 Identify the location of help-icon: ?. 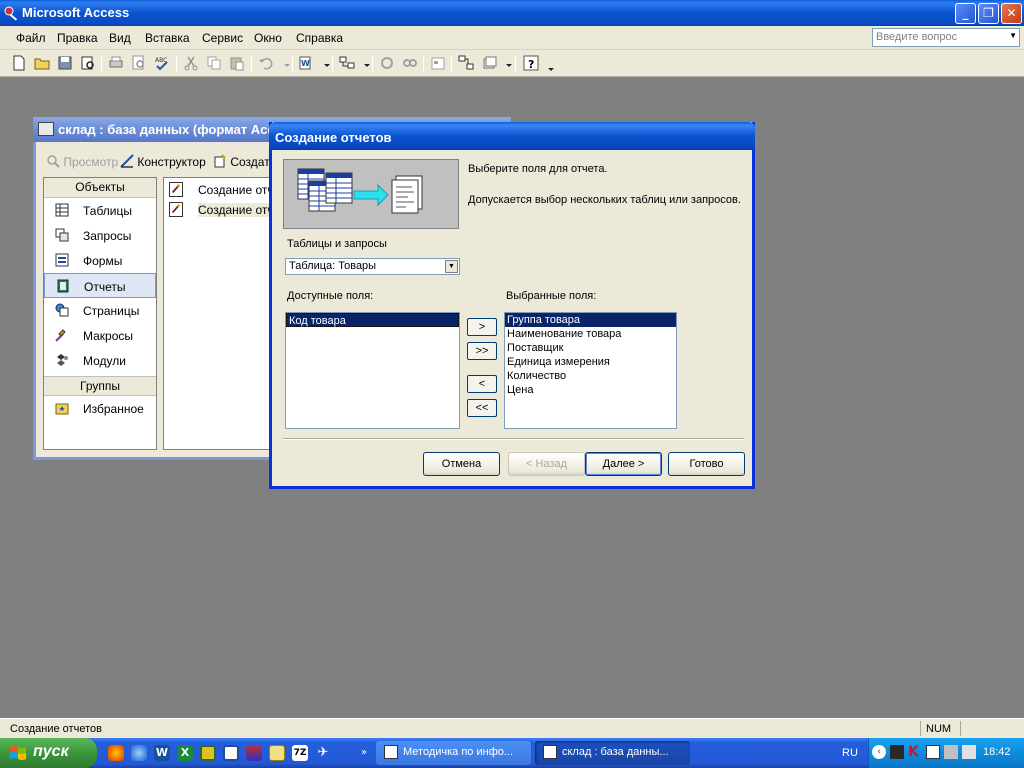
(531, 63).